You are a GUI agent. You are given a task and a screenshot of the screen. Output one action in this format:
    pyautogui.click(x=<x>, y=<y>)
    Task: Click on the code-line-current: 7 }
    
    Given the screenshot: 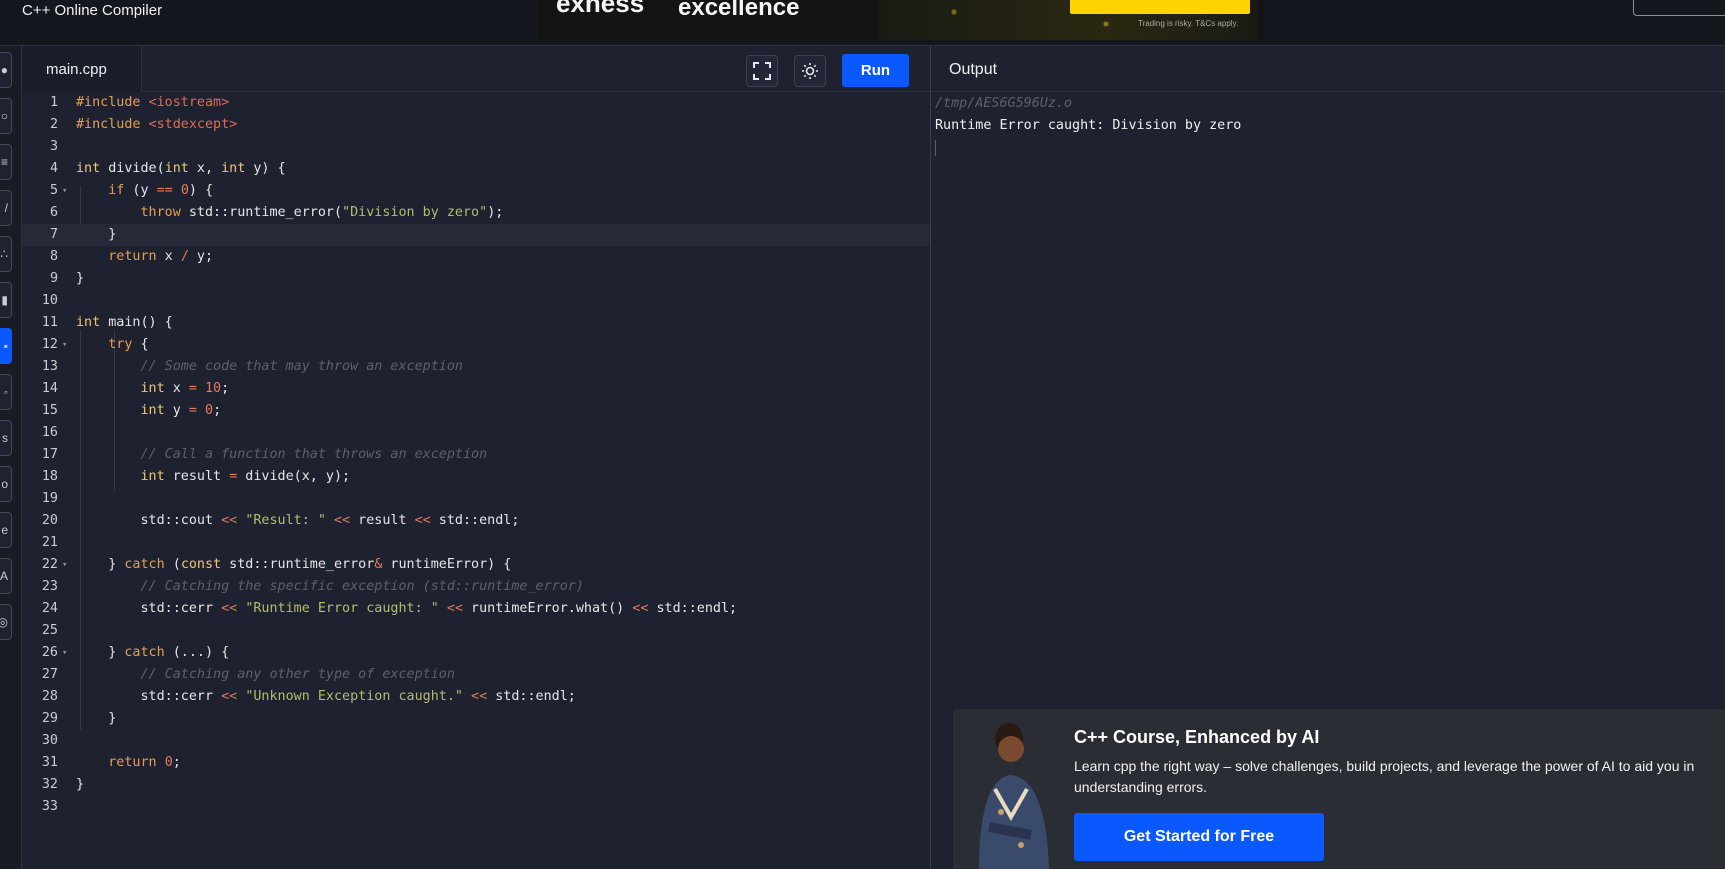 What is the action you would take?
    pyautogui.click(x=476, y=235)
    